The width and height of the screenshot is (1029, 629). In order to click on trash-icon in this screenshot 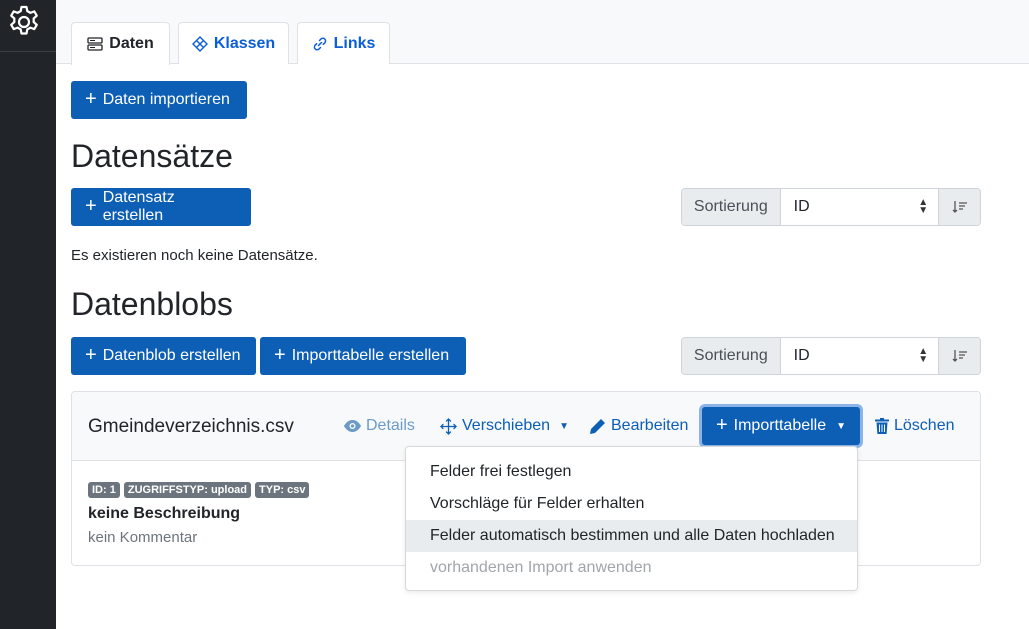, I will do `click(882, 426)`.